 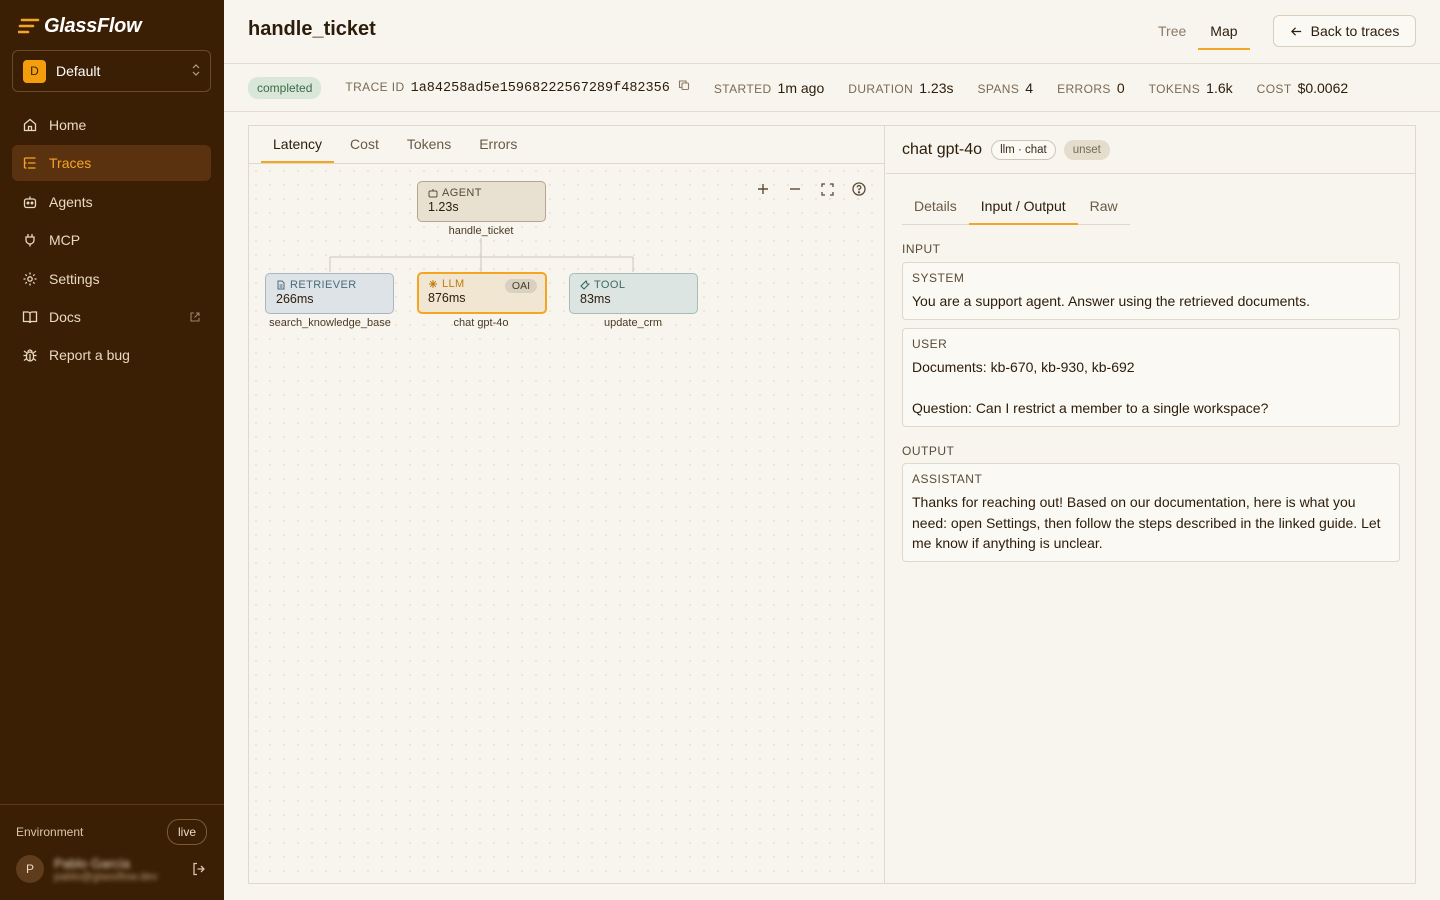 I want to click on spans: SPANS 4, so click(x=1005, y=88).